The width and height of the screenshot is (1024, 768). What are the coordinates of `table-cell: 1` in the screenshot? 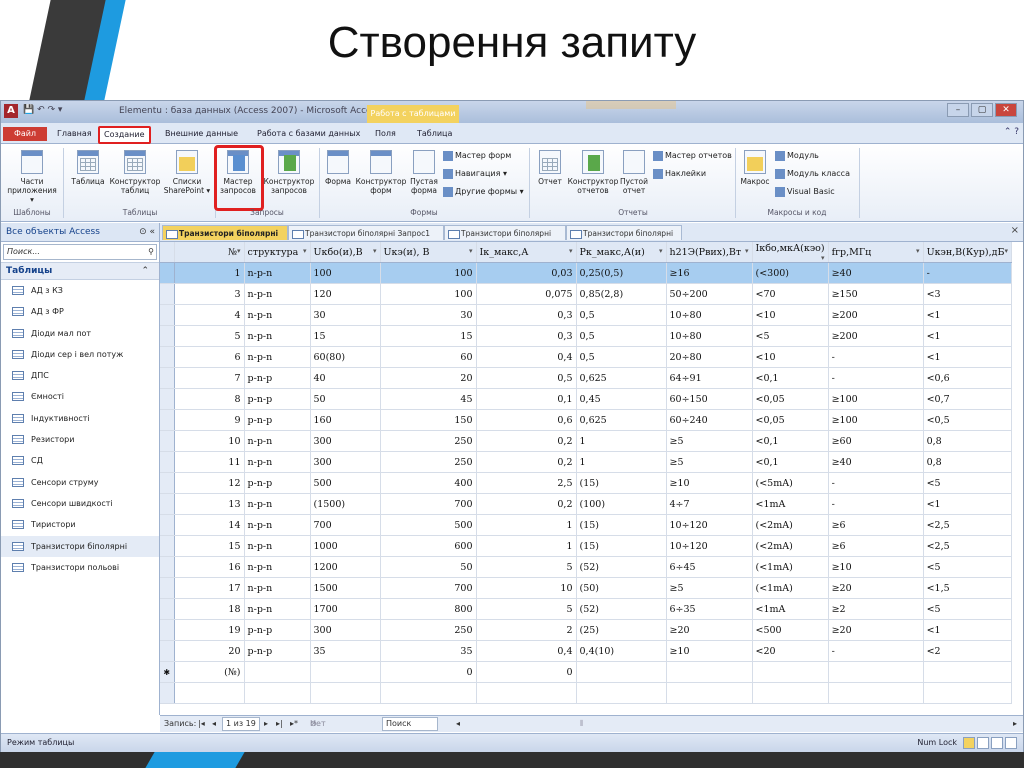 It's located at (621, 462).